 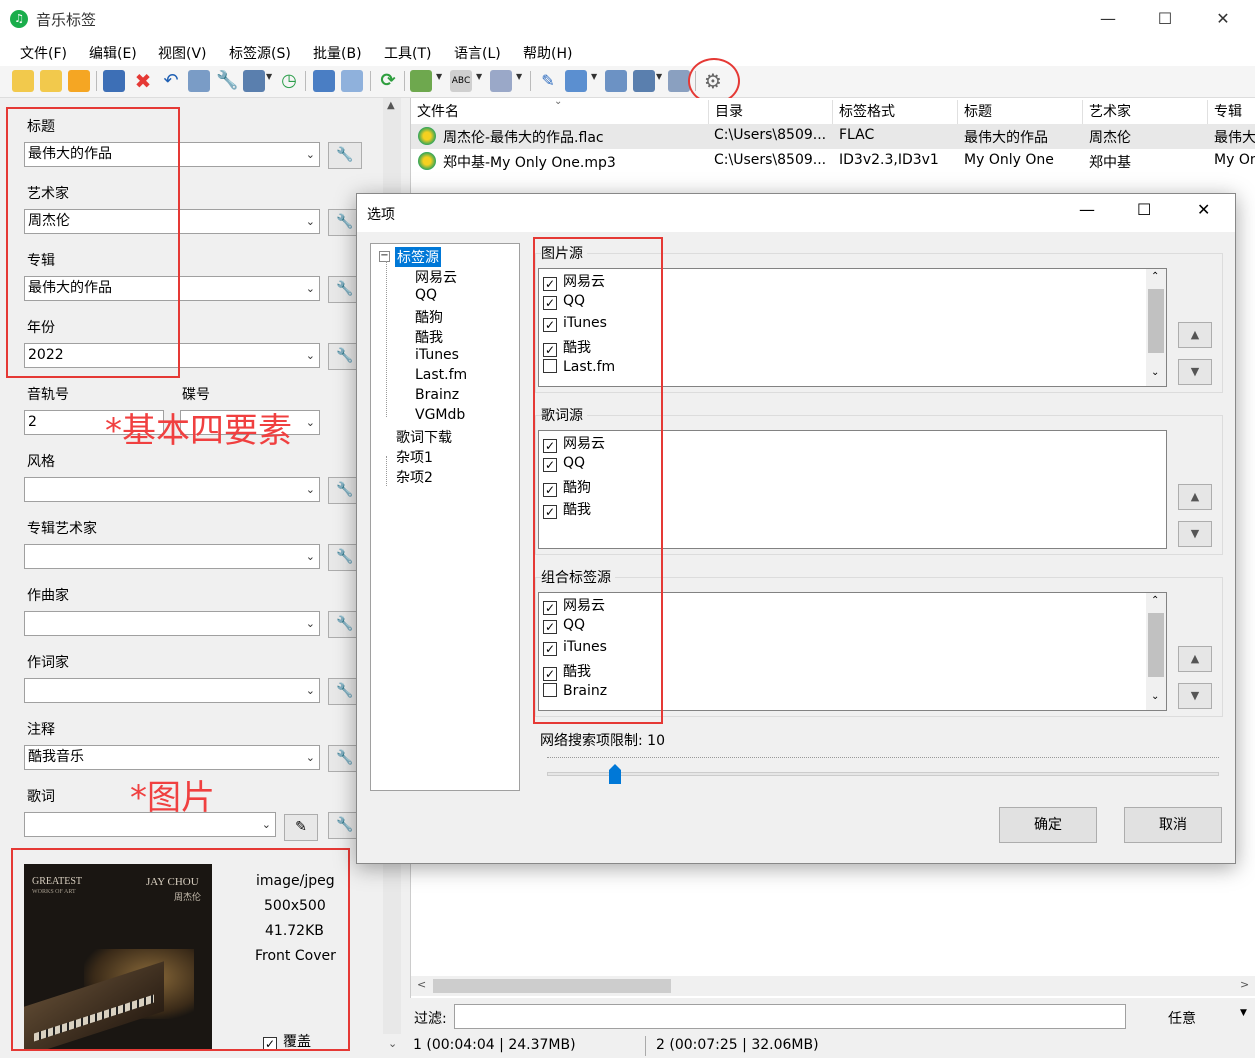 I want to click on add-folder-icon, so click(x=51, y=81).